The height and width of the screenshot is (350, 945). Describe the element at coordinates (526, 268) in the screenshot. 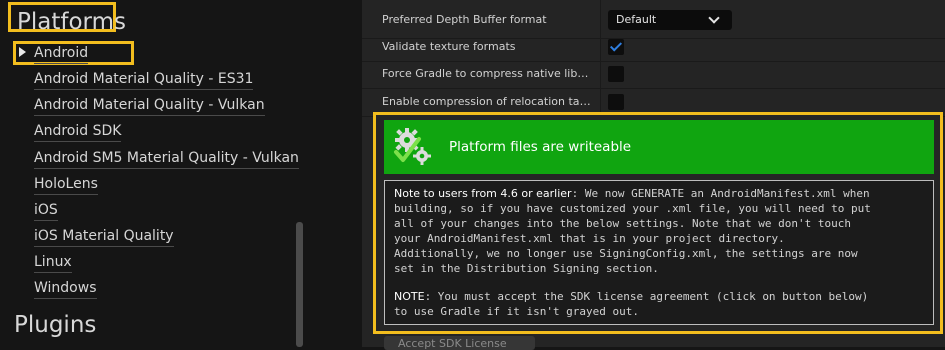

I see `note-line-6: set in the Distribution Signing section.` at that location.